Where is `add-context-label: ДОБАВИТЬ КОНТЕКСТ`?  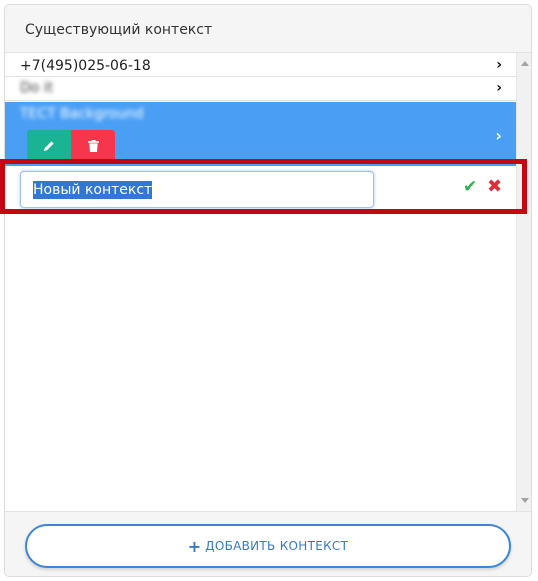 add-context-label: ДОБАВИТЬ КОНТЕКСТ is located at coordinates (277, 546).